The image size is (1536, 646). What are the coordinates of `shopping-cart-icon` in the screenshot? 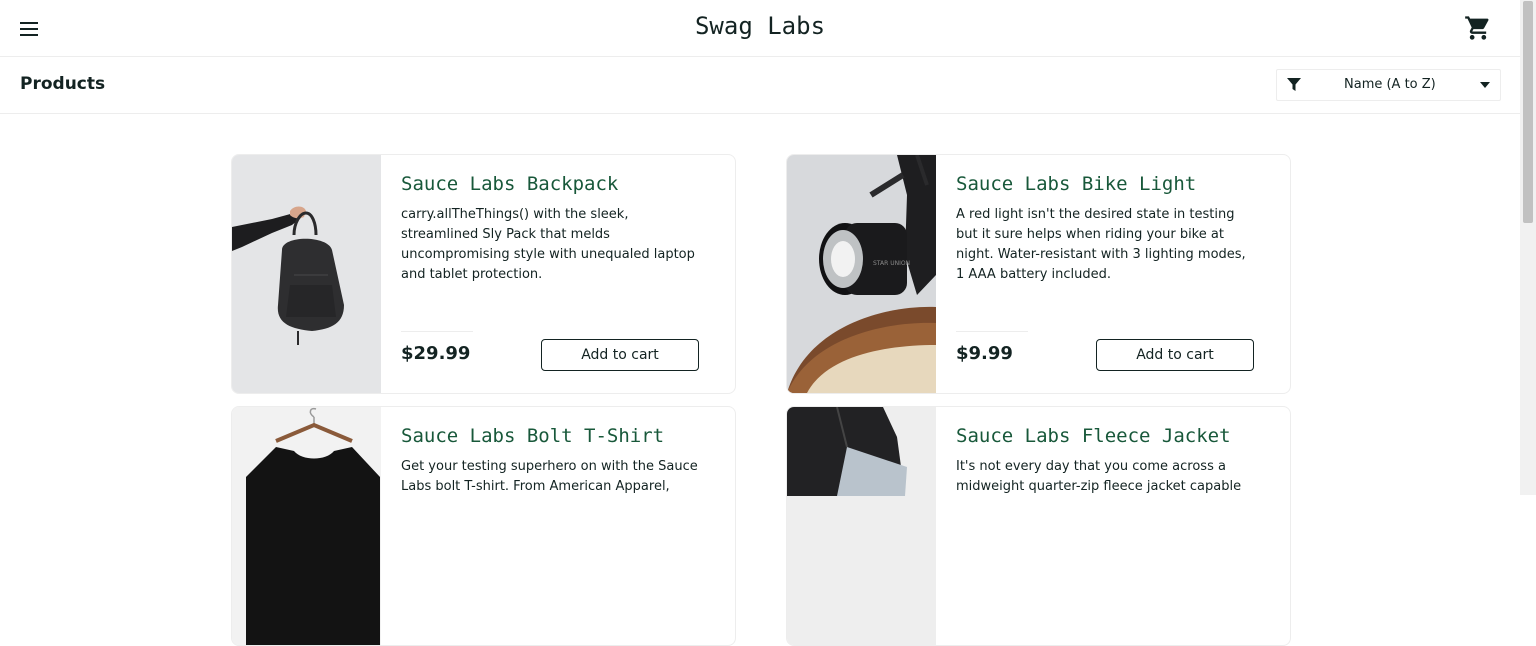 It's located at (1478, 28).